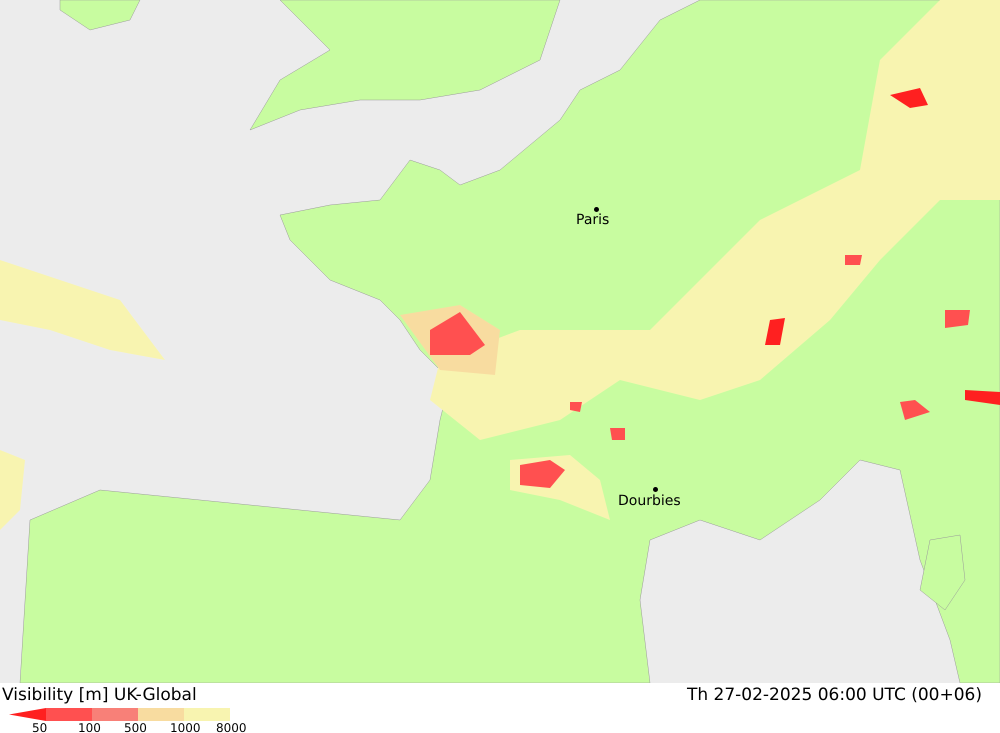 The image size is (1000, 733). What do you see at coordinates (186, 727) in the screenshot?
I see `legend-label: 1000` at bounding box center [186, 727].